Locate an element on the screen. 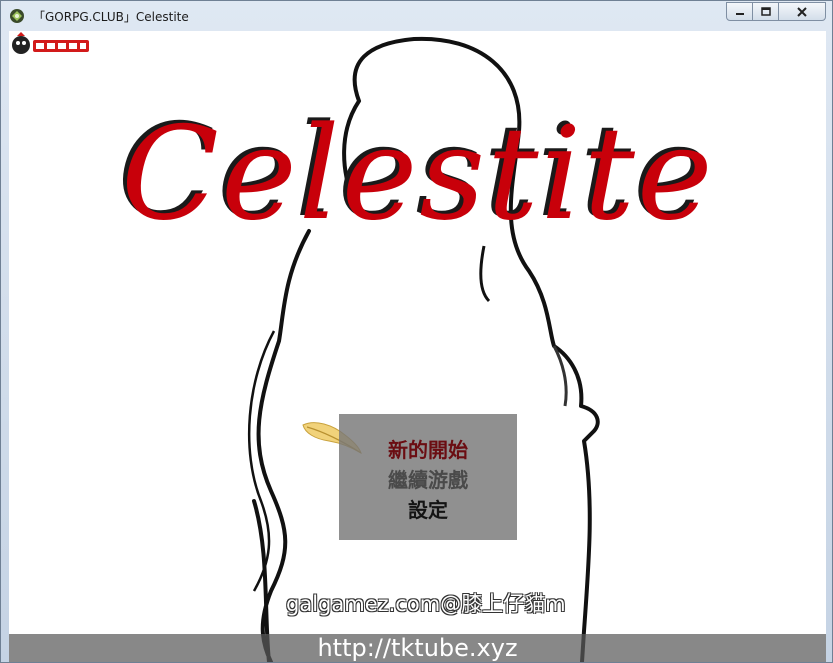 The height and width of the screenshot is (663, 833). window-title: 「GORPG.CLUB」Celestite is located at coordinates (111, 17).